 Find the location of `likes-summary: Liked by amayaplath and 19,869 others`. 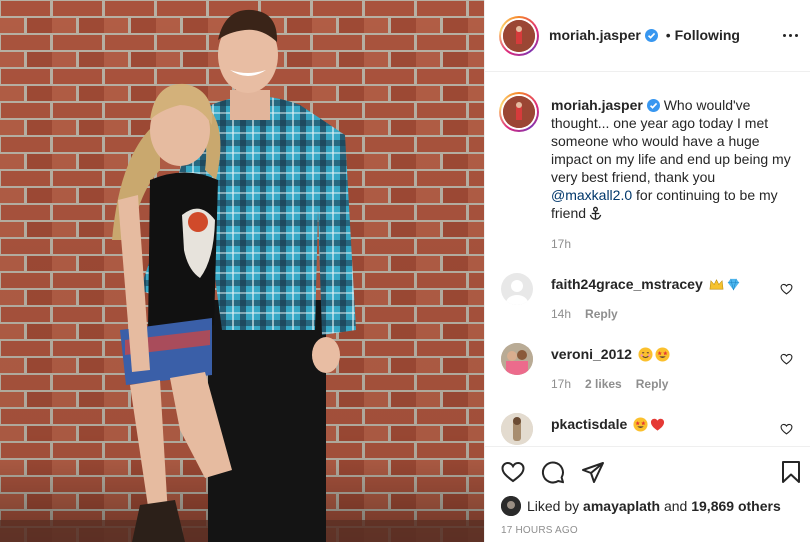

likes-summary: Liked by amayaplath and 19,869 others is located at coordinates (641, 506).